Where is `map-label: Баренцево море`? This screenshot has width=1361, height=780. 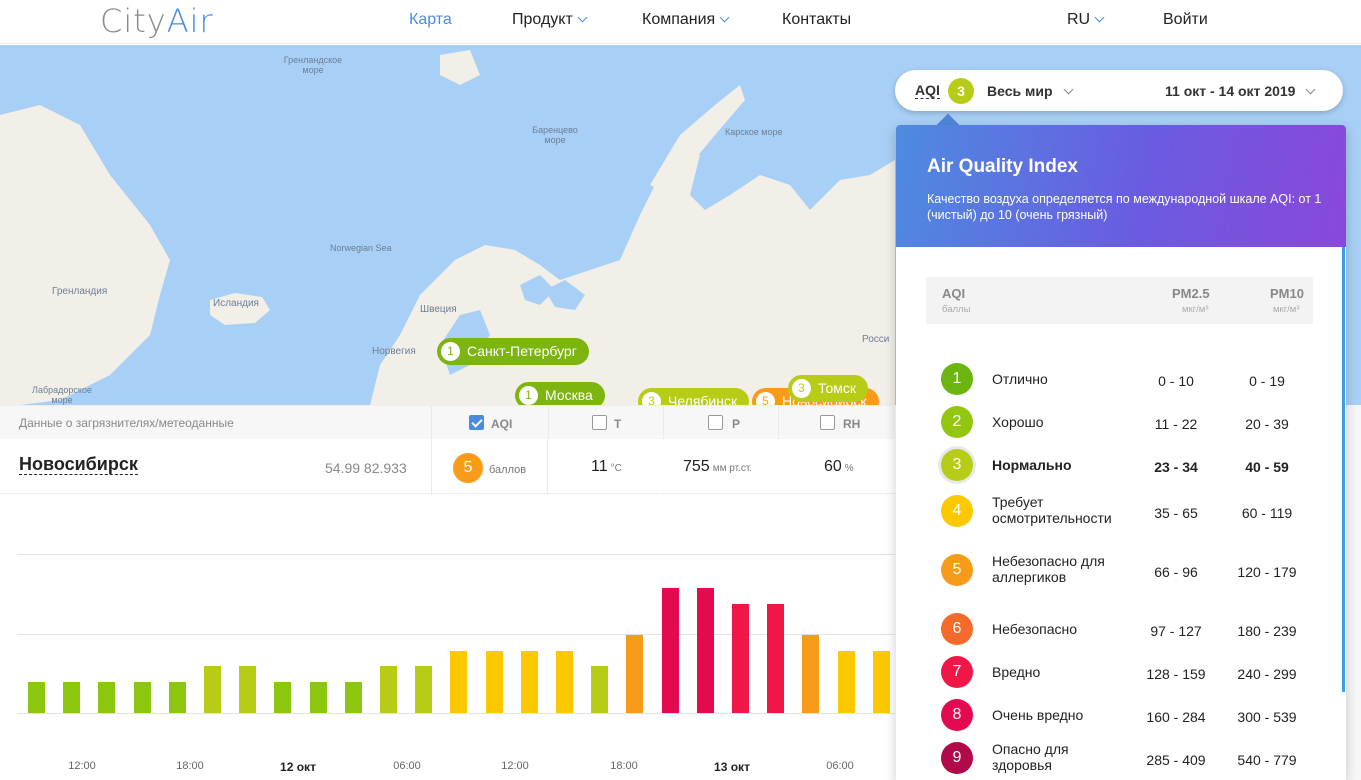 map-label: Баренцево море is located at coordinates (555, 135).